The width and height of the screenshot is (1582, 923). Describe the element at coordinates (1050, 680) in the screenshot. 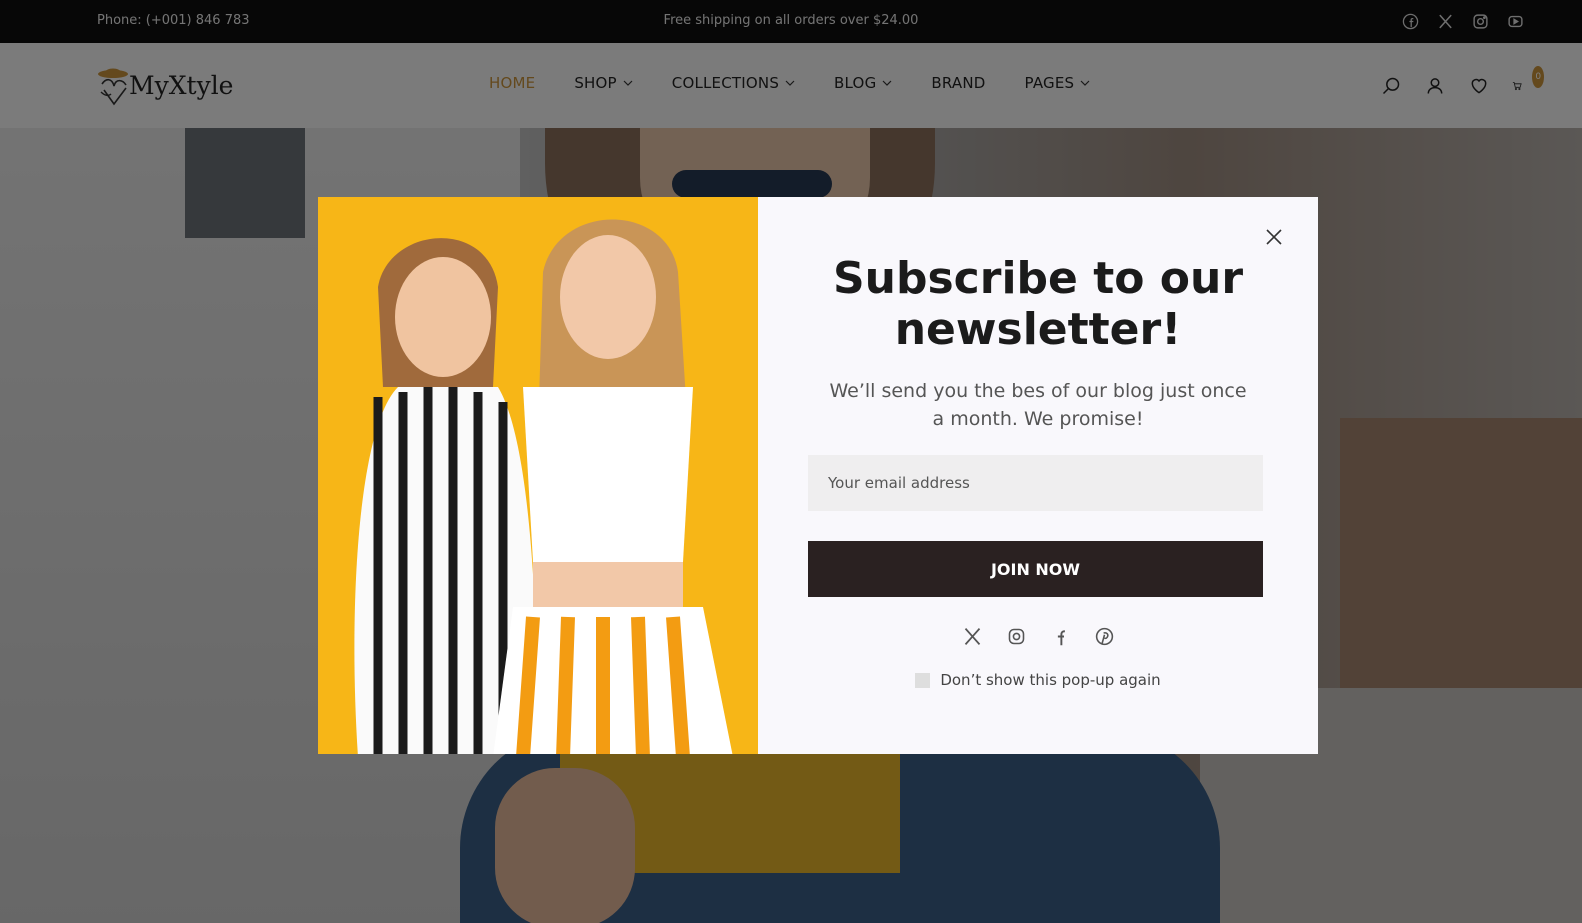

I see `dont-show-label: Don’t show this pop-up again` at that location.